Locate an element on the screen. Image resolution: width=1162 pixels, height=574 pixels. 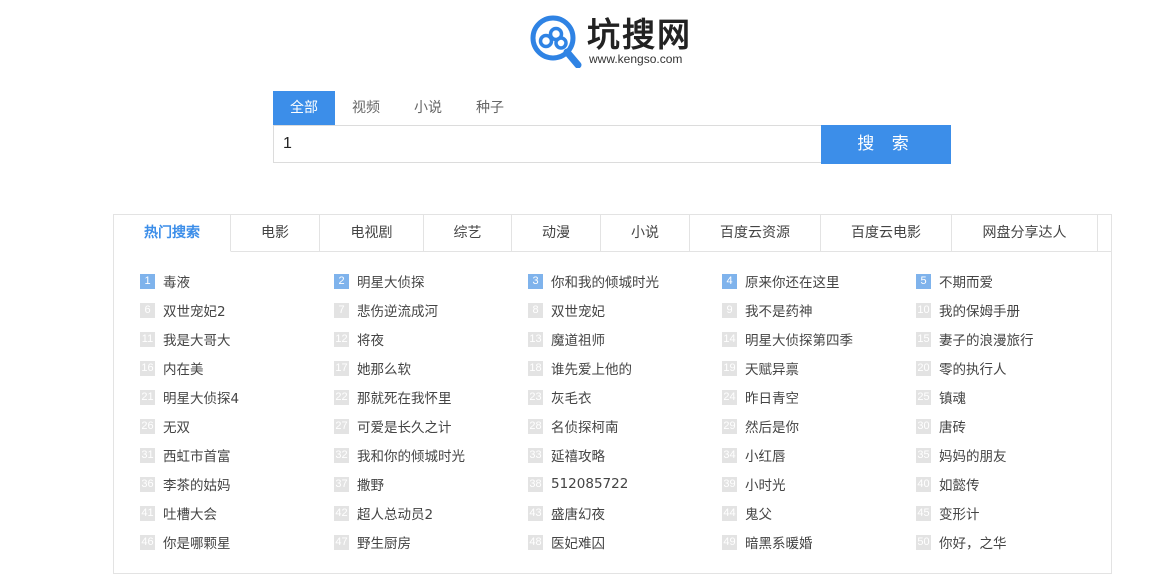
hot-search-item: 22 那就死在我怀里 is located at coordinates (393, 397).